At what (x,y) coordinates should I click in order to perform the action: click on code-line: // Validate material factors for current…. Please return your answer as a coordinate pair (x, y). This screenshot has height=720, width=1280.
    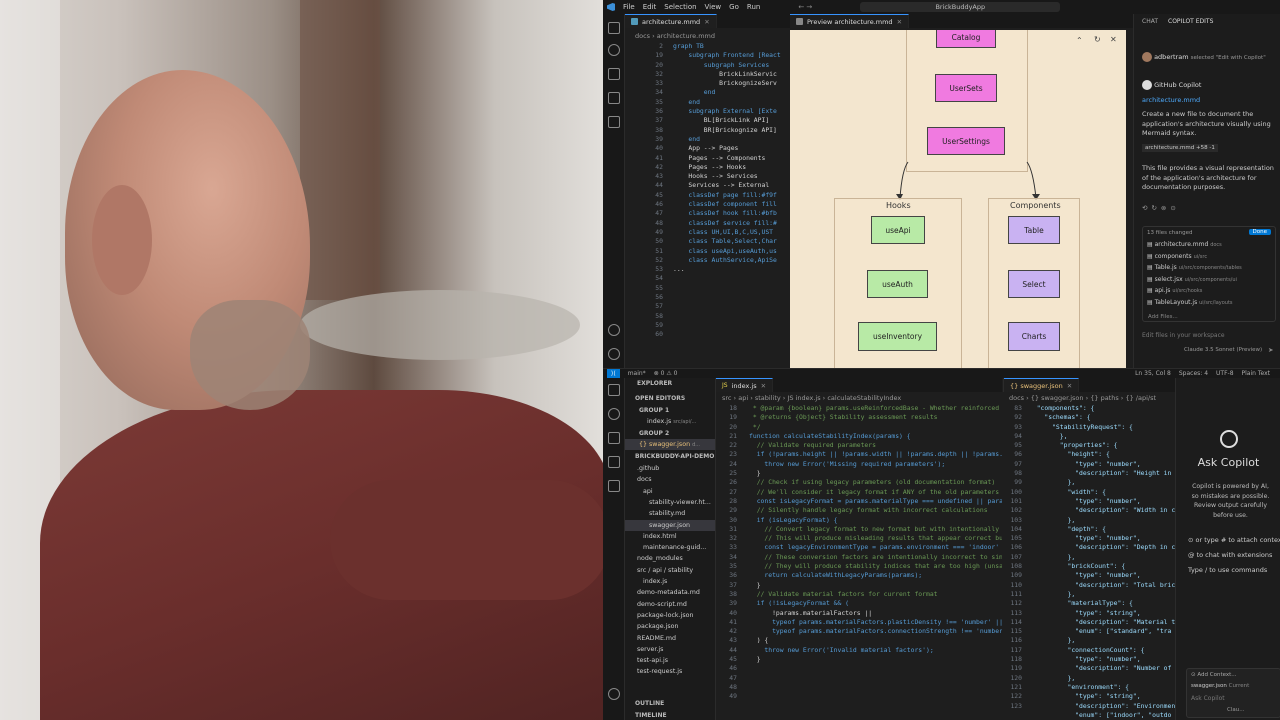
    Looking at the image, I should click on (875, 594).